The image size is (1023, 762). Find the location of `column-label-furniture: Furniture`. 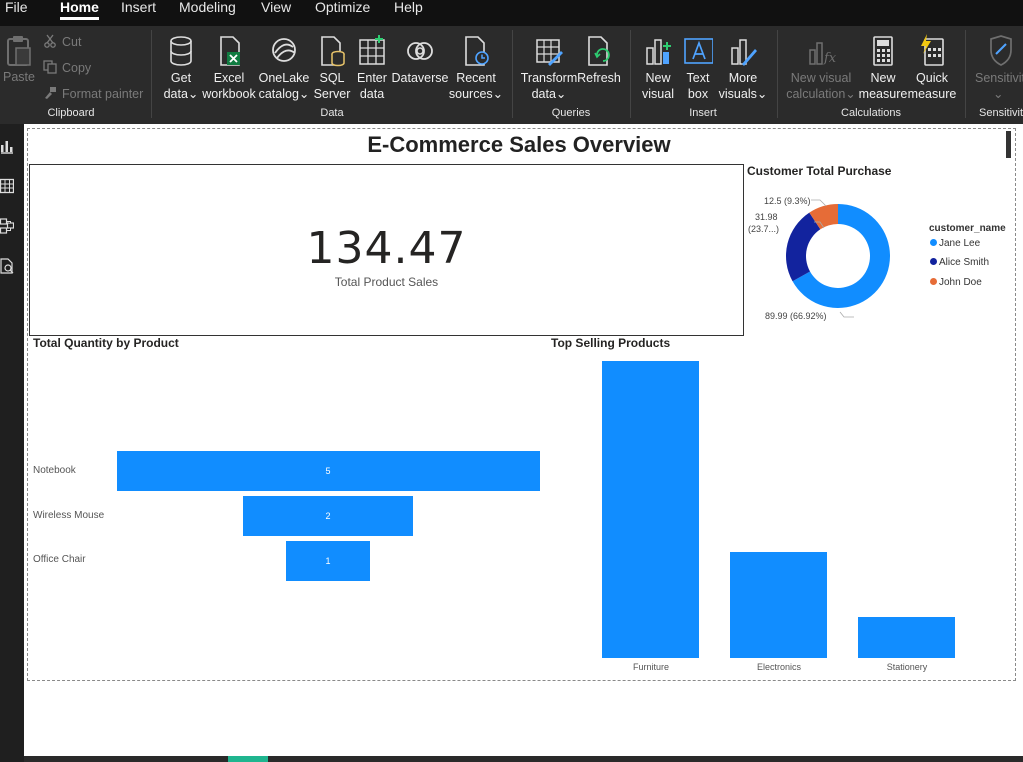

column-label-furniture: Furniture is located at coordinates (650, 667).